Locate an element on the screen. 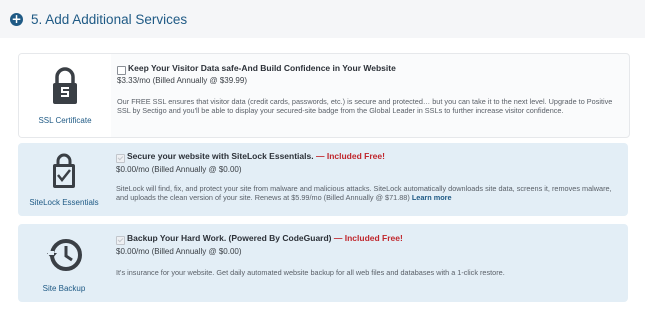 This screenshot has height=313, width=645. service-sidebar: Site Backup is located at coordinates (64, 263).